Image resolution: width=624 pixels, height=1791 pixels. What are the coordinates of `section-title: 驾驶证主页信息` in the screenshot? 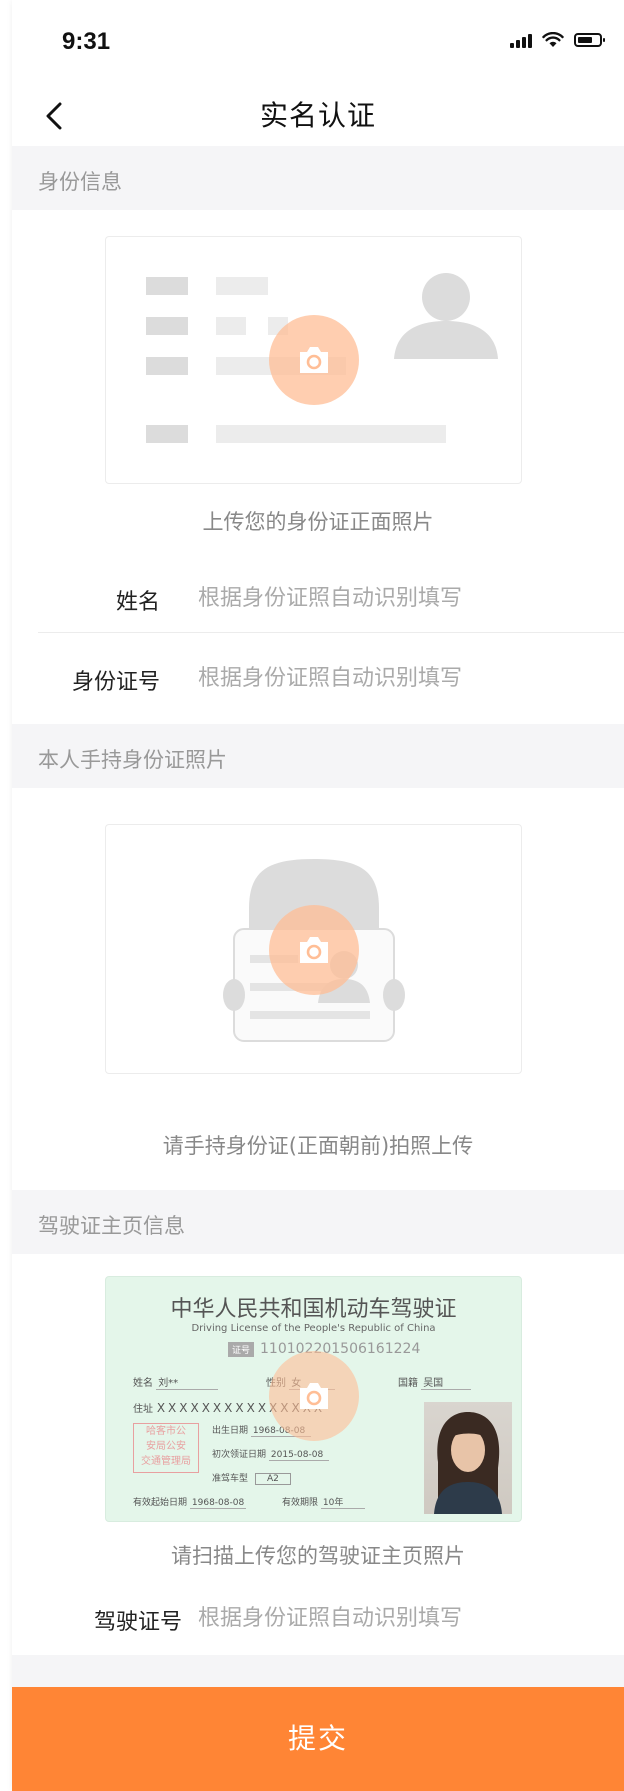 It's located at (111, 1226).